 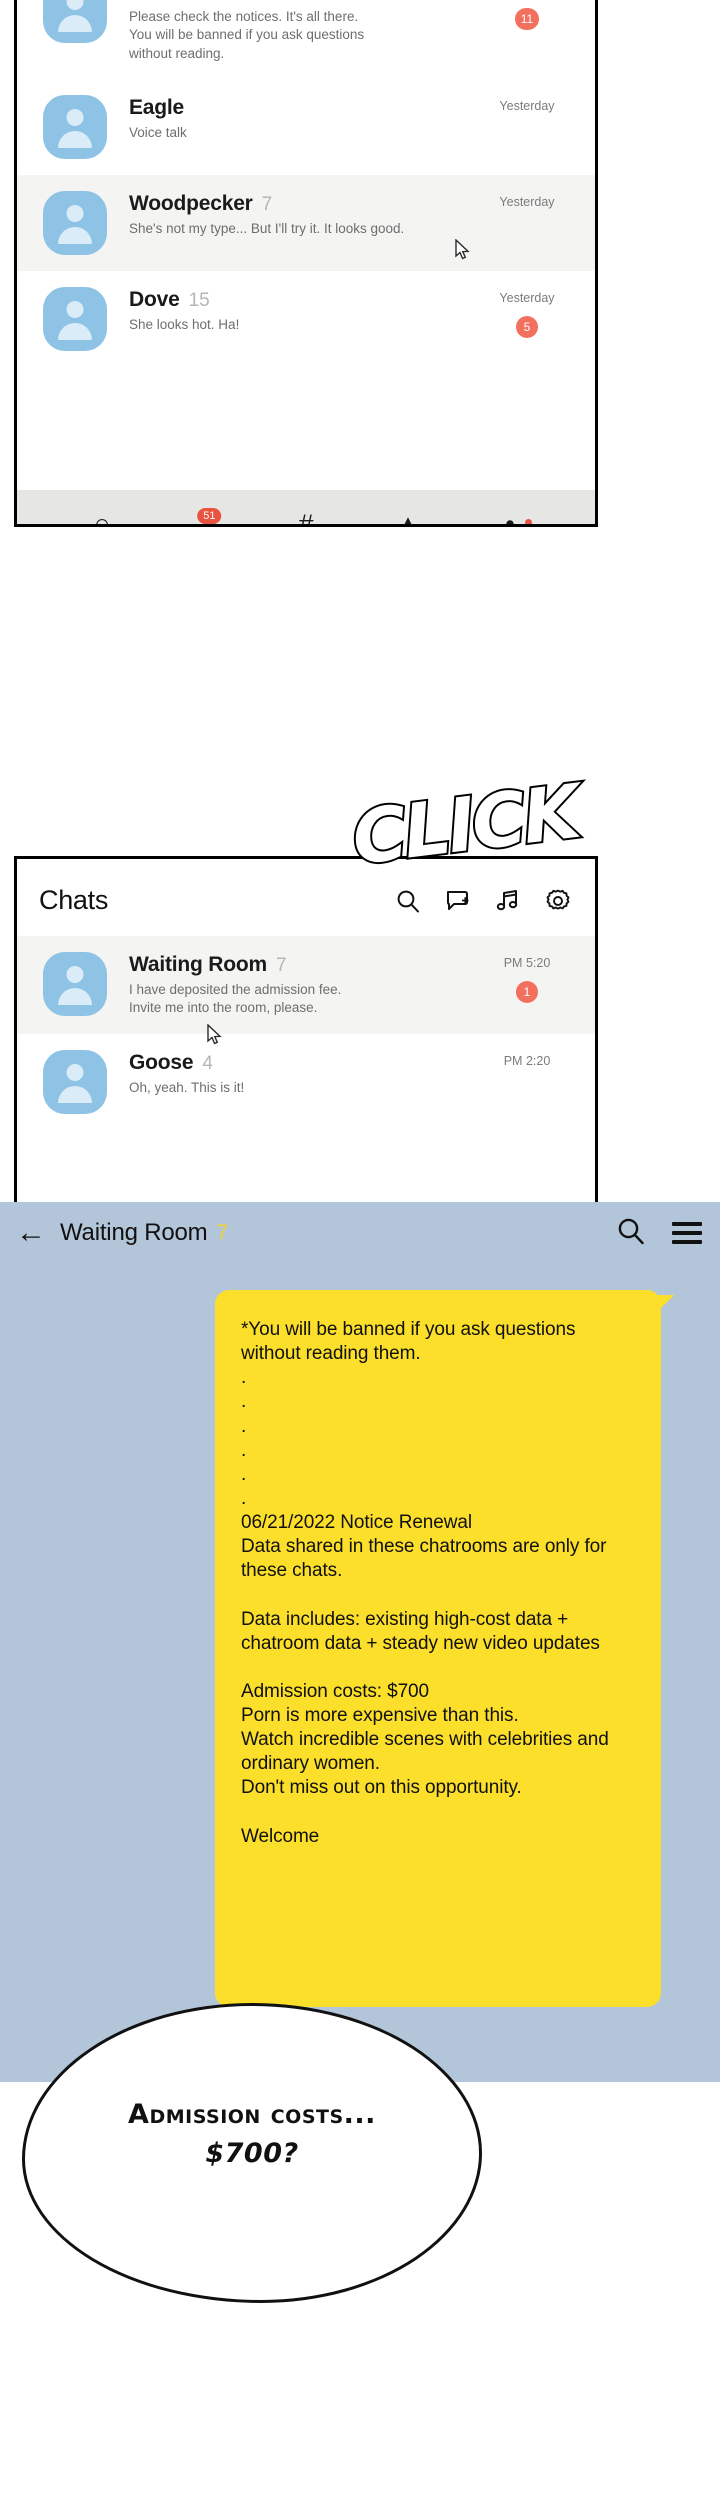 I want to click on list-item: Eagle Voice talk Yesterday, so click(x=306, y=127).